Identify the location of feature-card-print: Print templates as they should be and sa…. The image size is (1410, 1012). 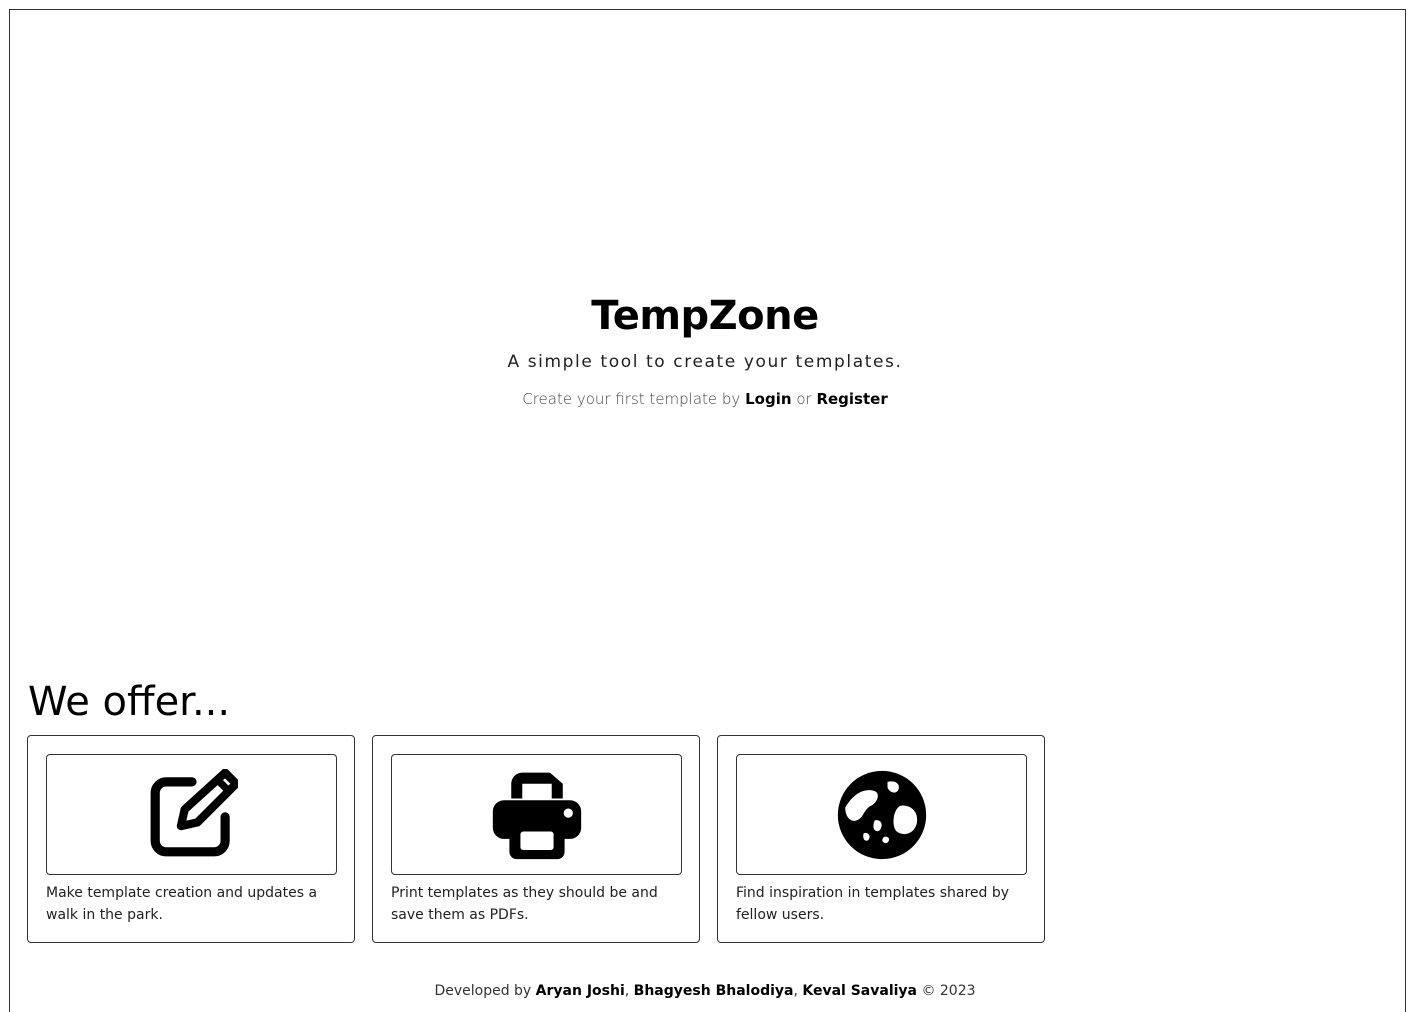
(536, 839).